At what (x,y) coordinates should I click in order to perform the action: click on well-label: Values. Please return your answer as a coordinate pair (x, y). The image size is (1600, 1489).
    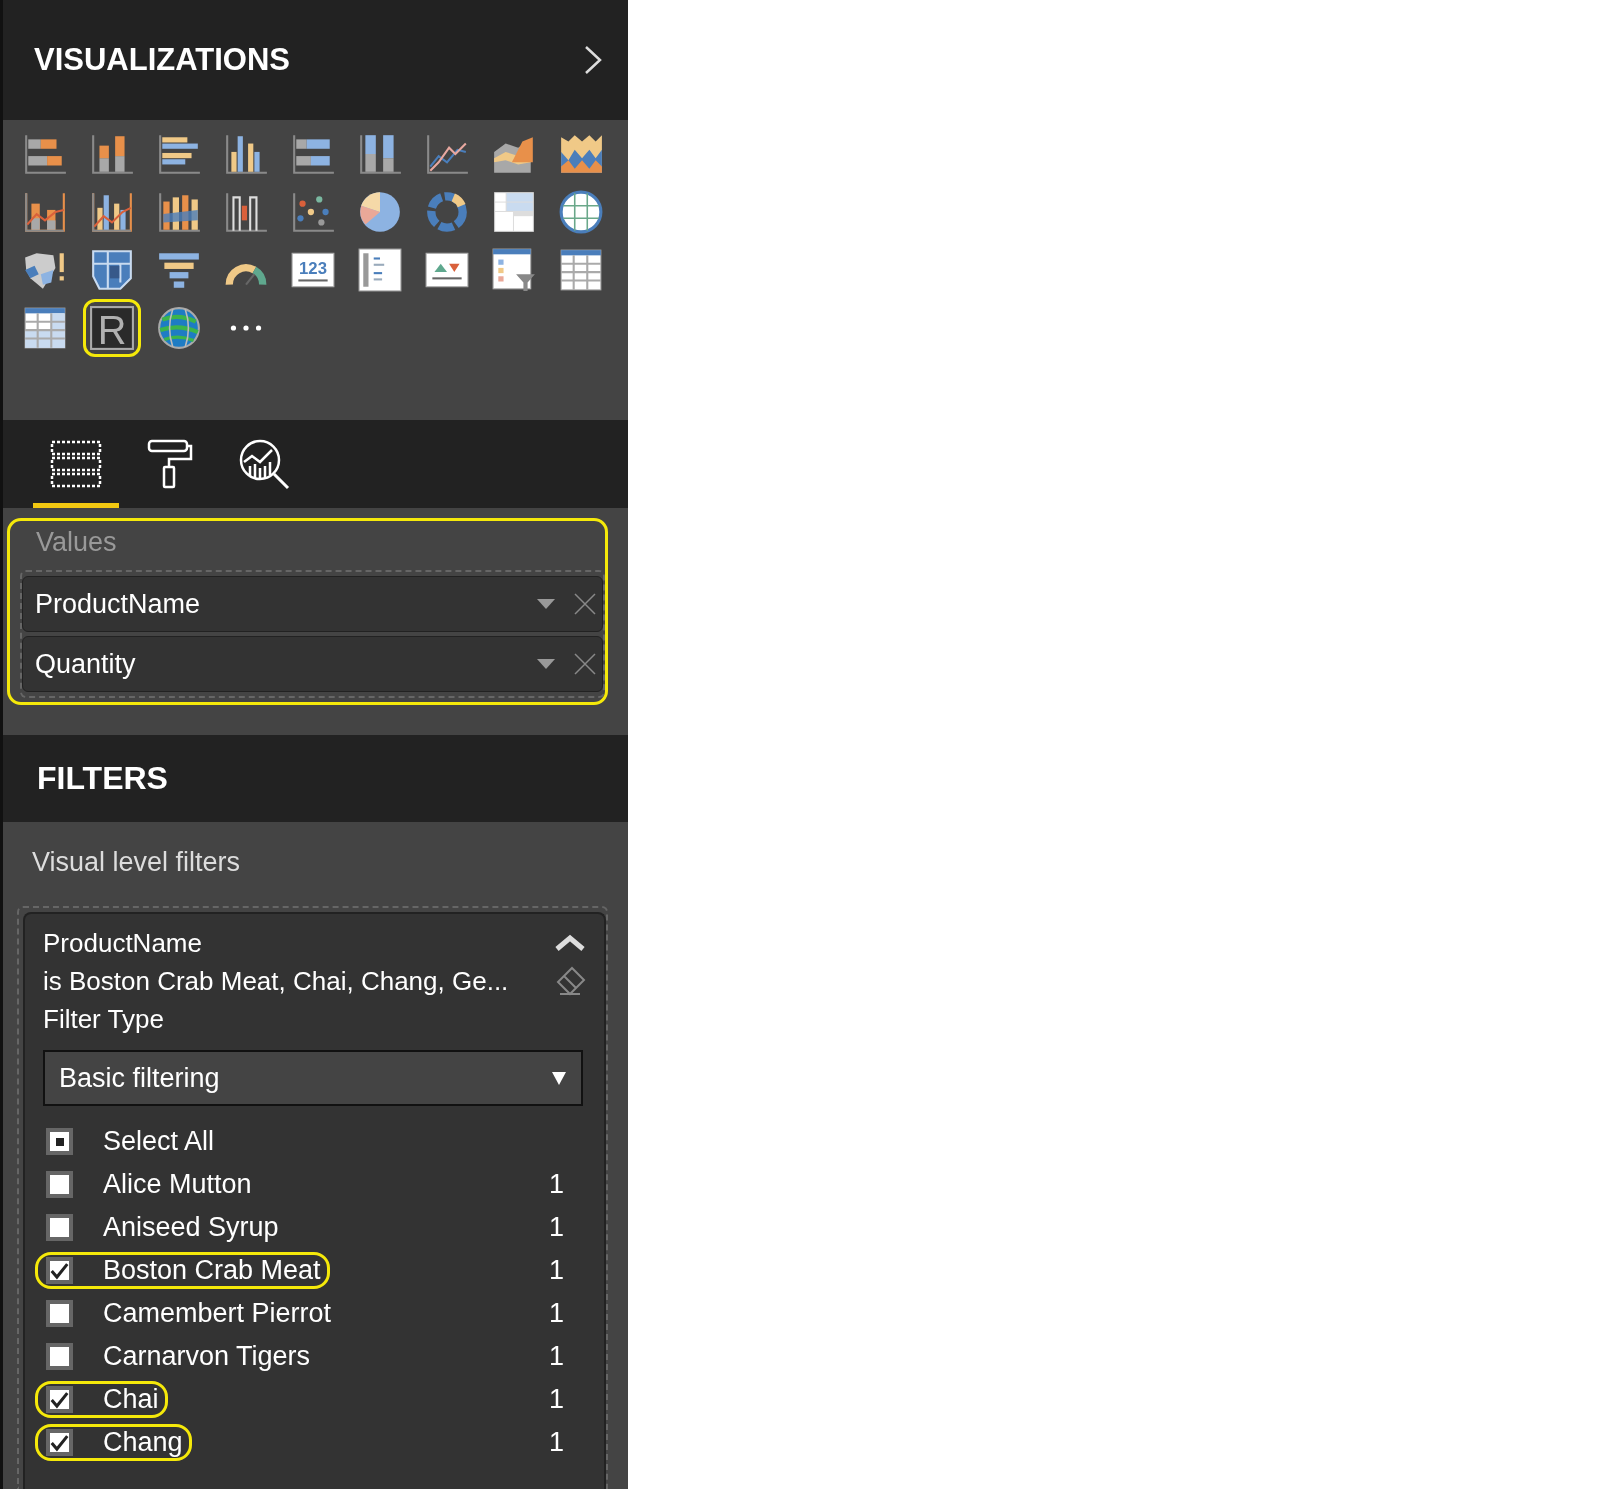
    Looking at the image, I should click on (76, 542).